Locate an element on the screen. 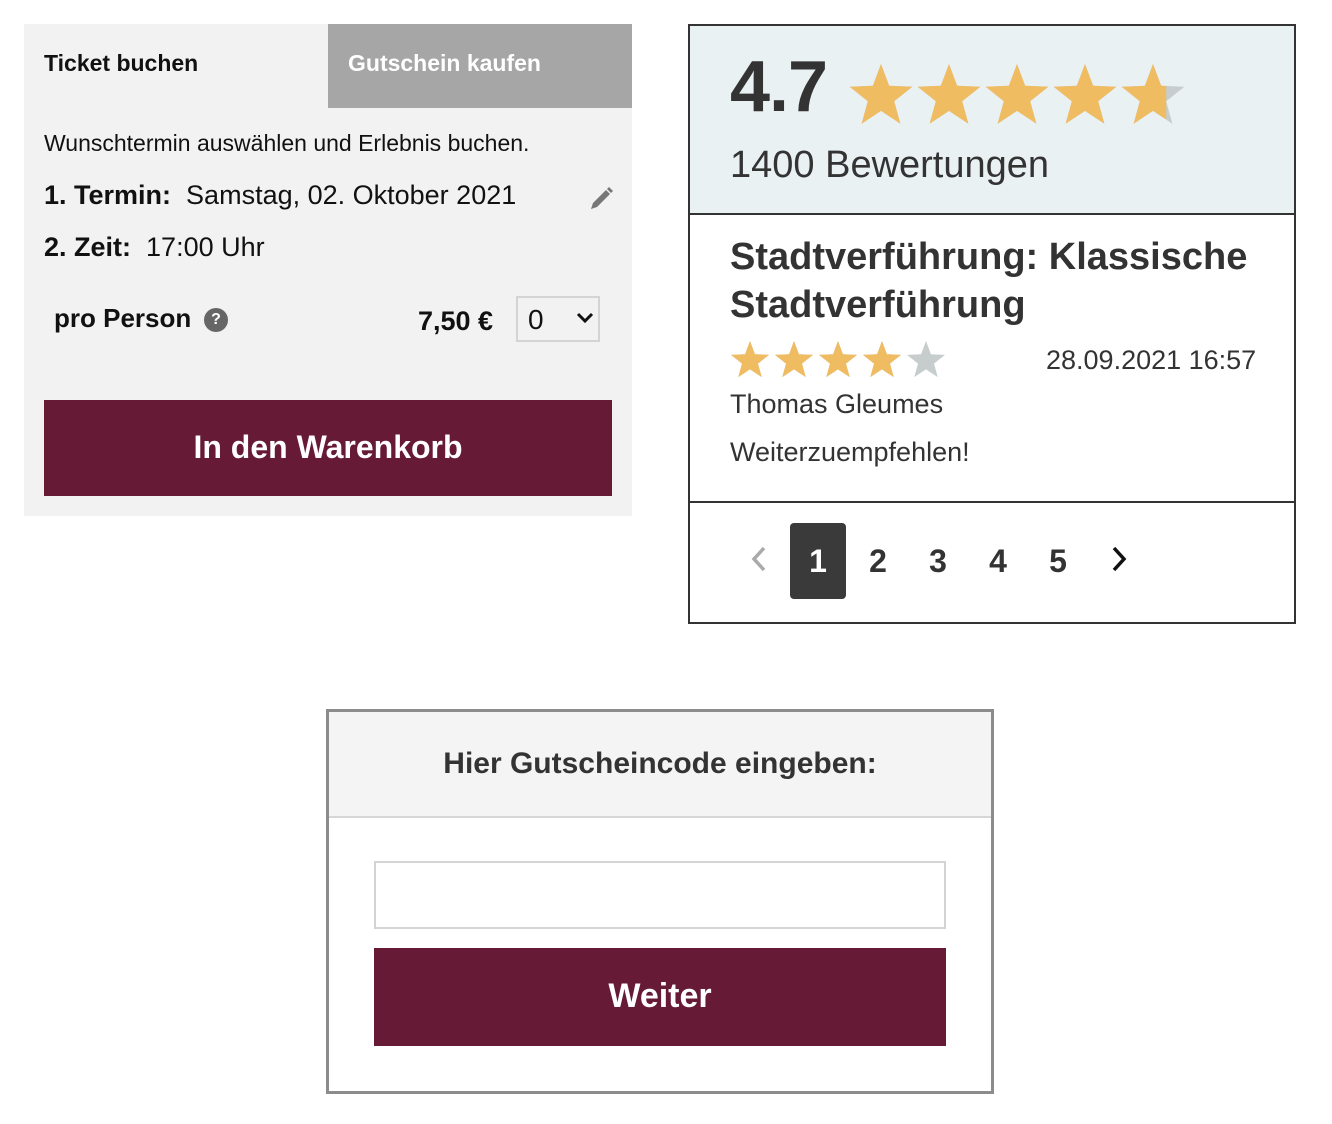 The image size is (1332, 1124). add-to-cart-button: In den Warenkorb is located at coordinates (328, 448).